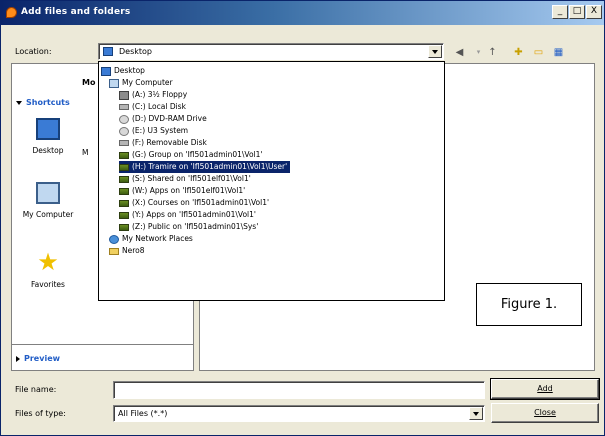  Describe the element at coordinates (492, 52) in the screenshot. I see `up-folder-icon: ↑` at that location.